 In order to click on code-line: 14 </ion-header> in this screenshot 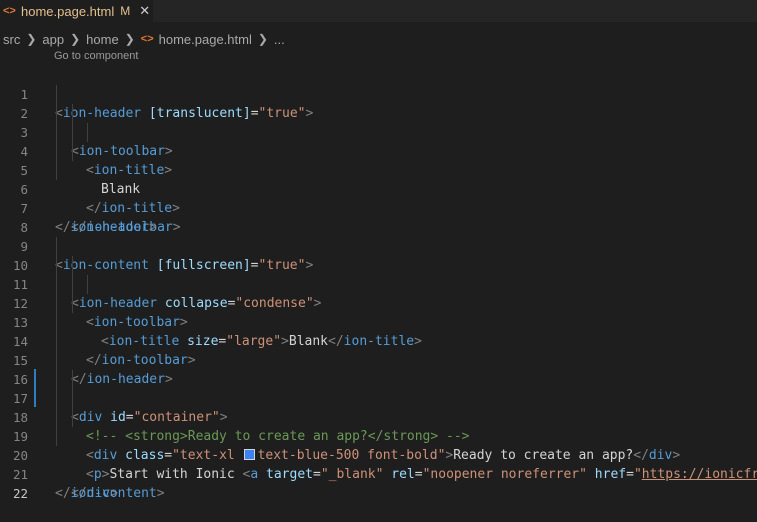, I will do `click(378, 350)`.